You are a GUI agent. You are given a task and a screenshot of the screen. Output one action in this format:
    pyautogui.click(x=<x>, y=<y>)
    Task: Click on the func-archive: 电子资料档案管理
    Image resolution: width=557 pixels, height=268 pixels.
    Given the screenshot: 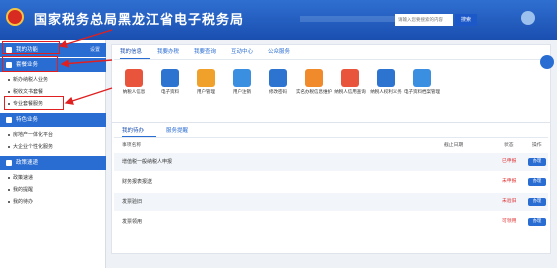 What is the action you would take?
    pyautogui.click(x=422, y=89)
    